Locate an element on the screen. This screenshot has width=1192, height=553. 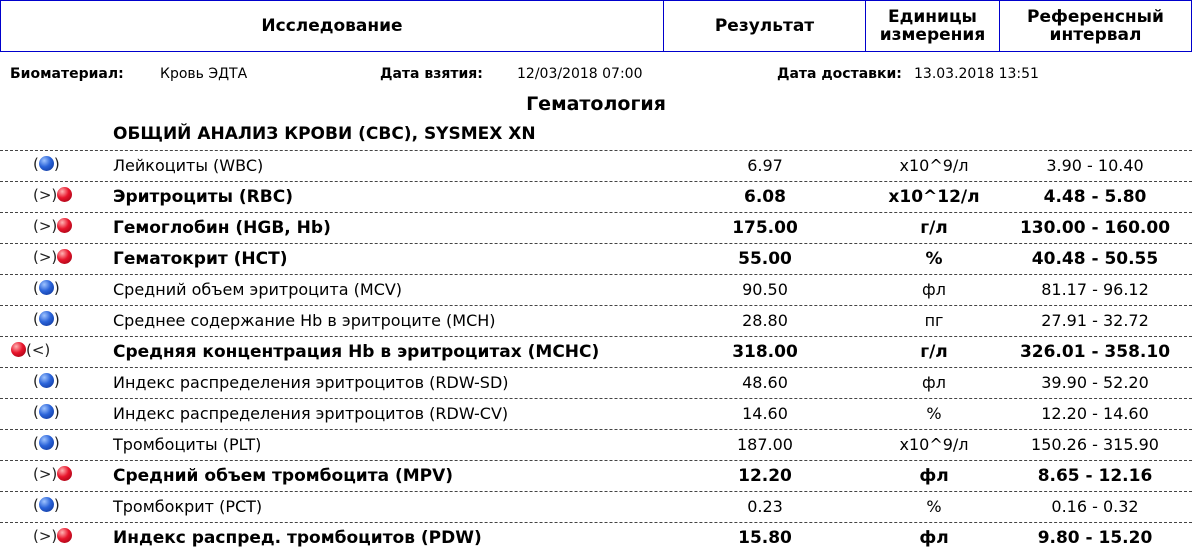
analyte-name: Гематокрит (HCT) is located at coordinates (200, 259).